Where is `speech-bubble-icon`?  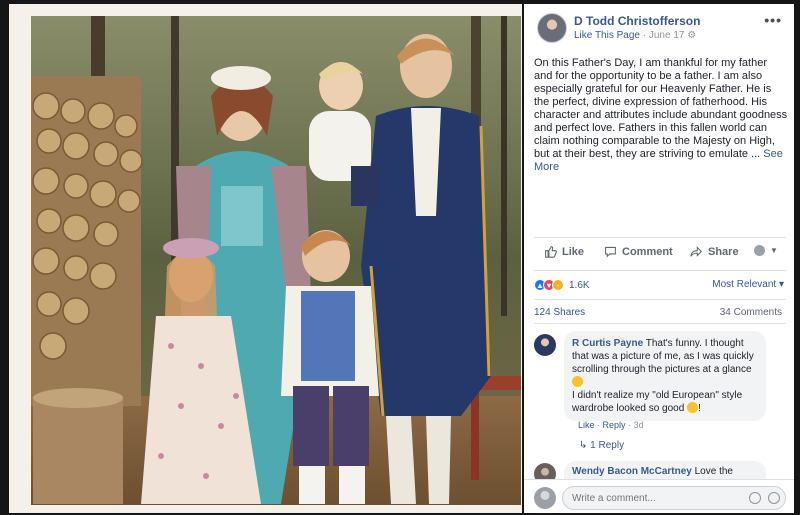 speech-bubble-icon is located at coordinates (610, 252).